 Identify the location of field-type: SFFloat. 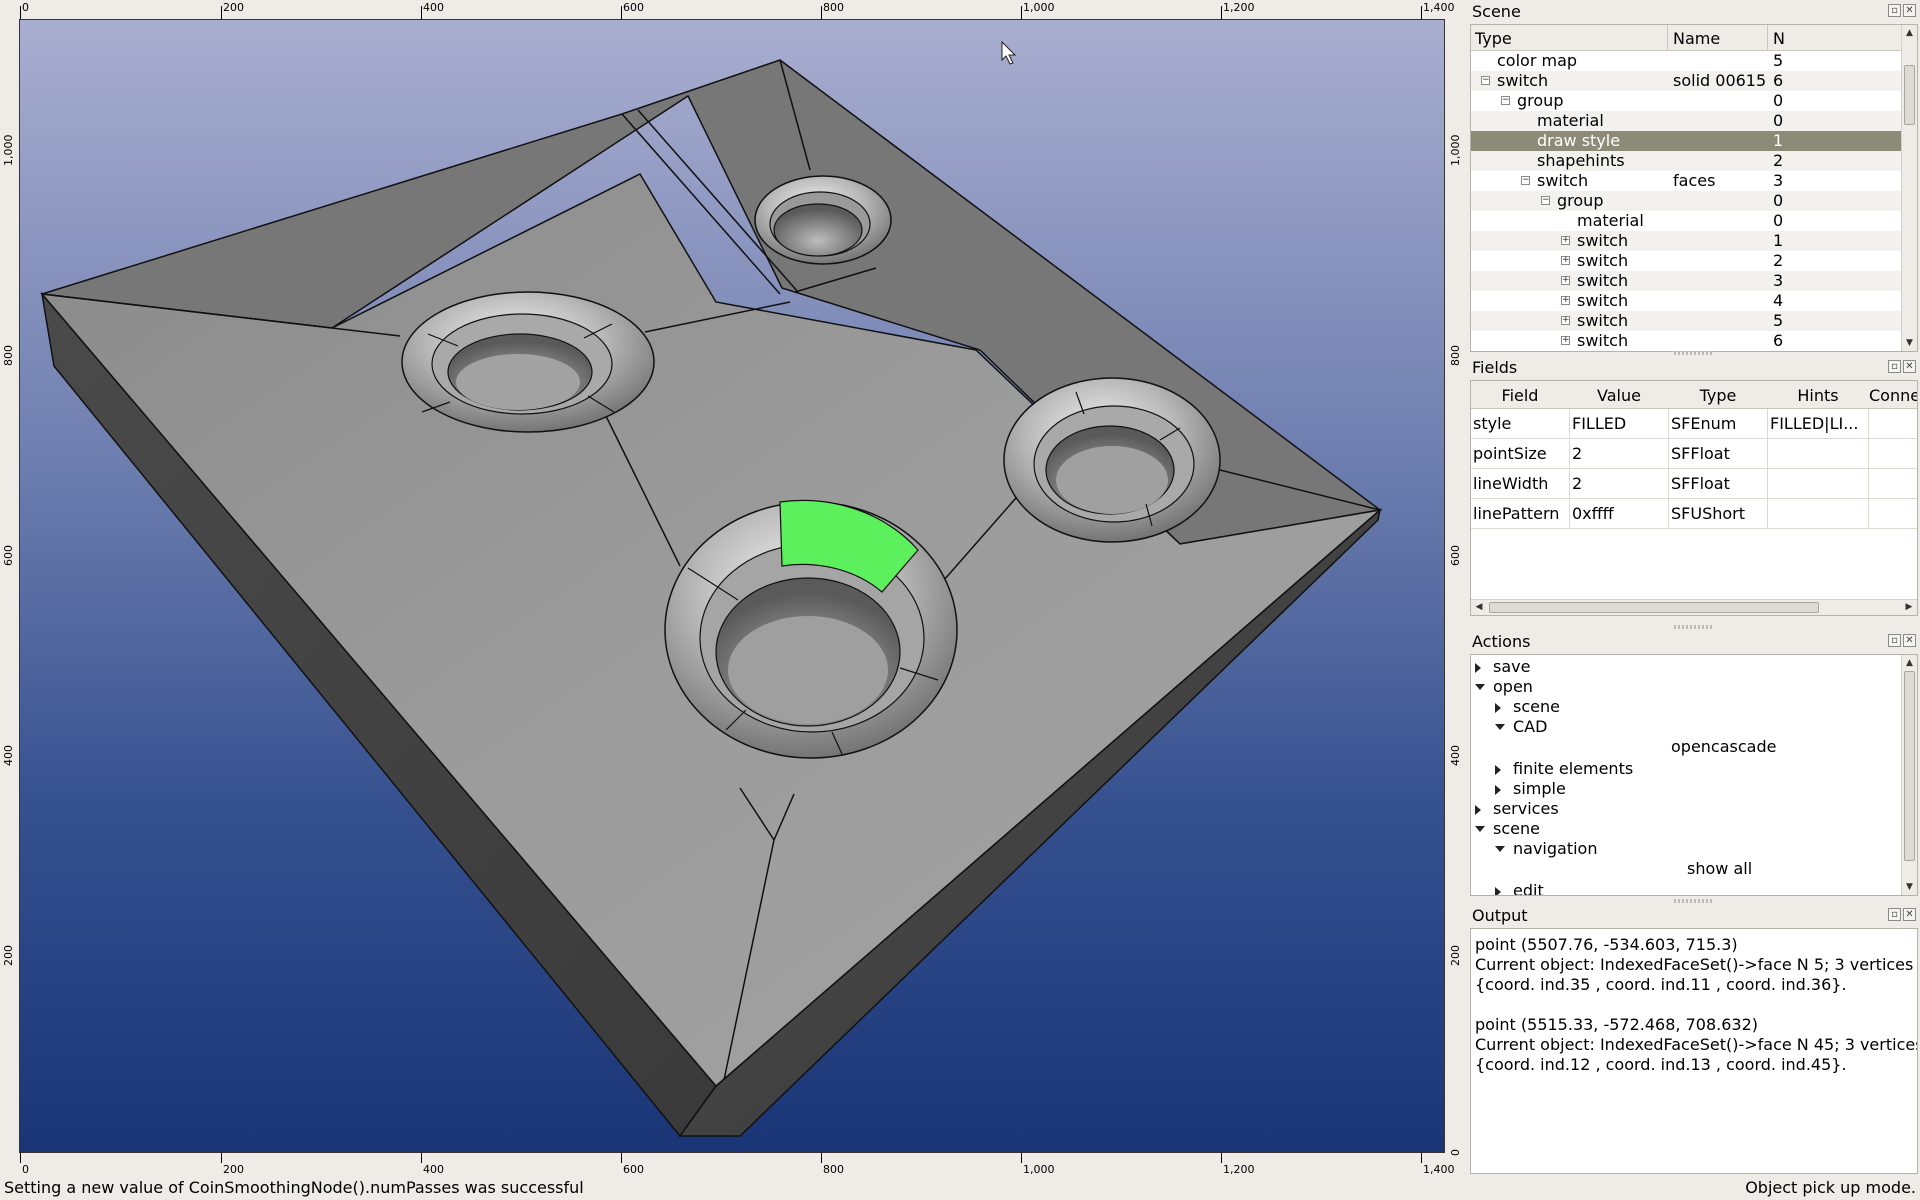
(1700, 483).